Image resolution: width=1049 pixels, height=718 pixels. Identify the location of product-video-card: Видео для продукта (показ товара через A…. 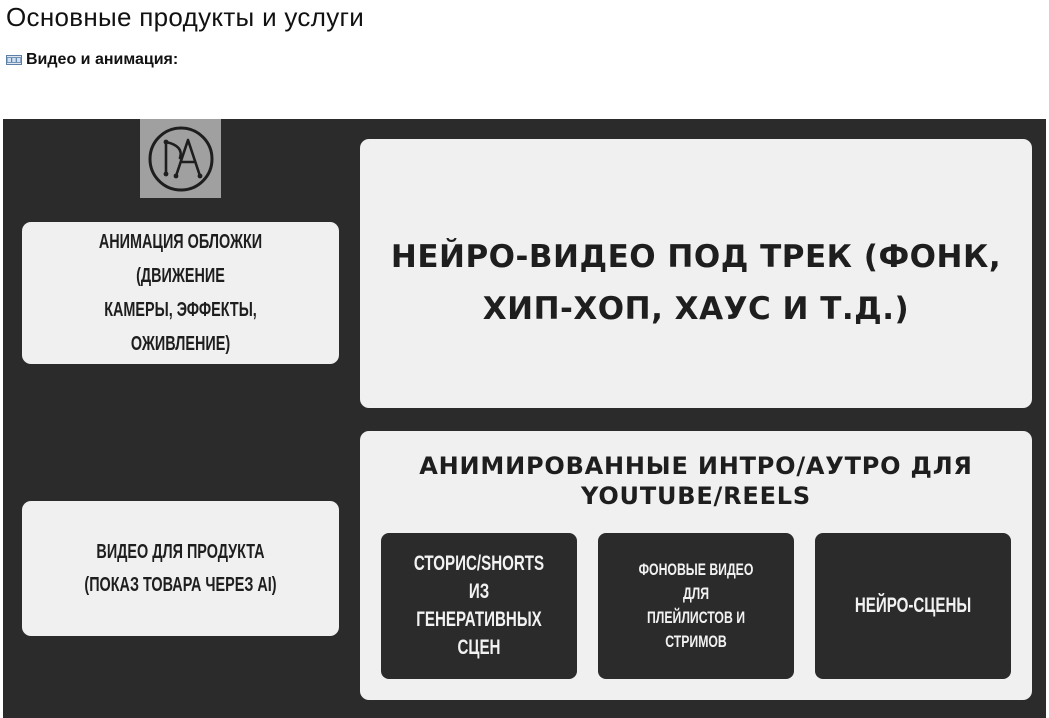
(180, 568).